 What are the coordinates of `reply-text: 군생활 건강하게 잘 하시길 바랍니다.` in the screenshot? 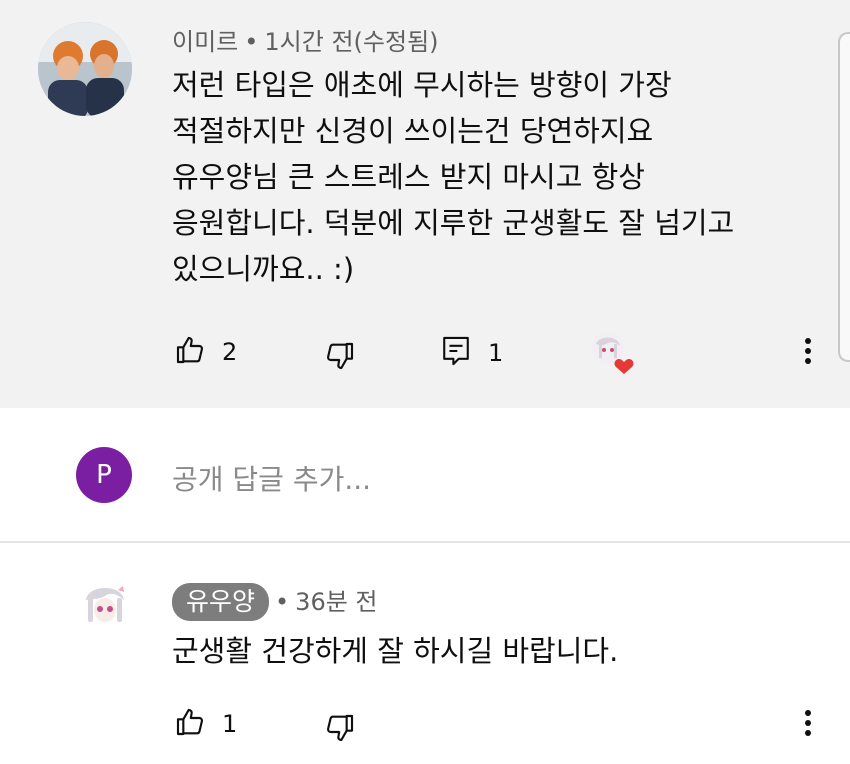 It's located at (395, 651).